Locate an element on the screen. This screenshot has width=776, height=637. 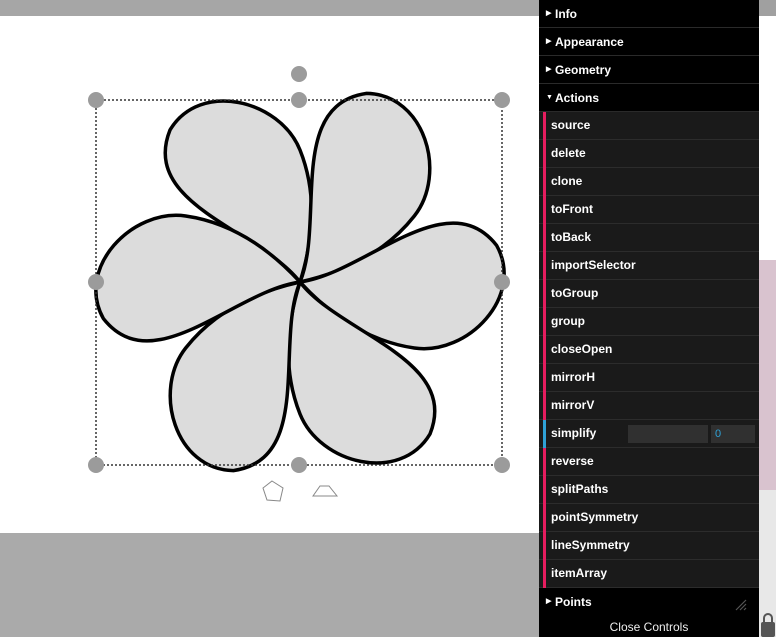
action-importselector: importSelector is located at coordinates (649, 266).